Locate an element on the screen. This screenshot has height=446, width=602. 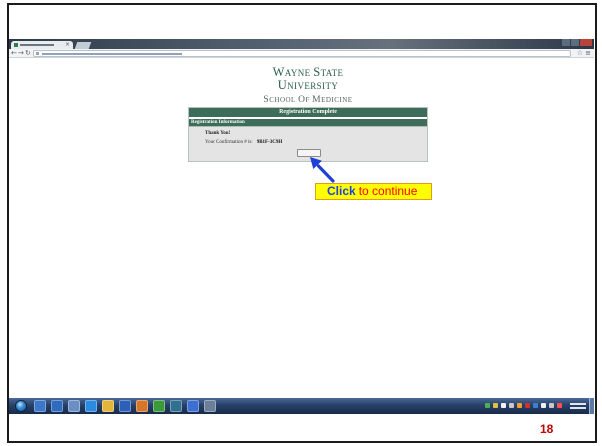
click-to-continue-callout: Click to continue is located at coordinates (373, 191).